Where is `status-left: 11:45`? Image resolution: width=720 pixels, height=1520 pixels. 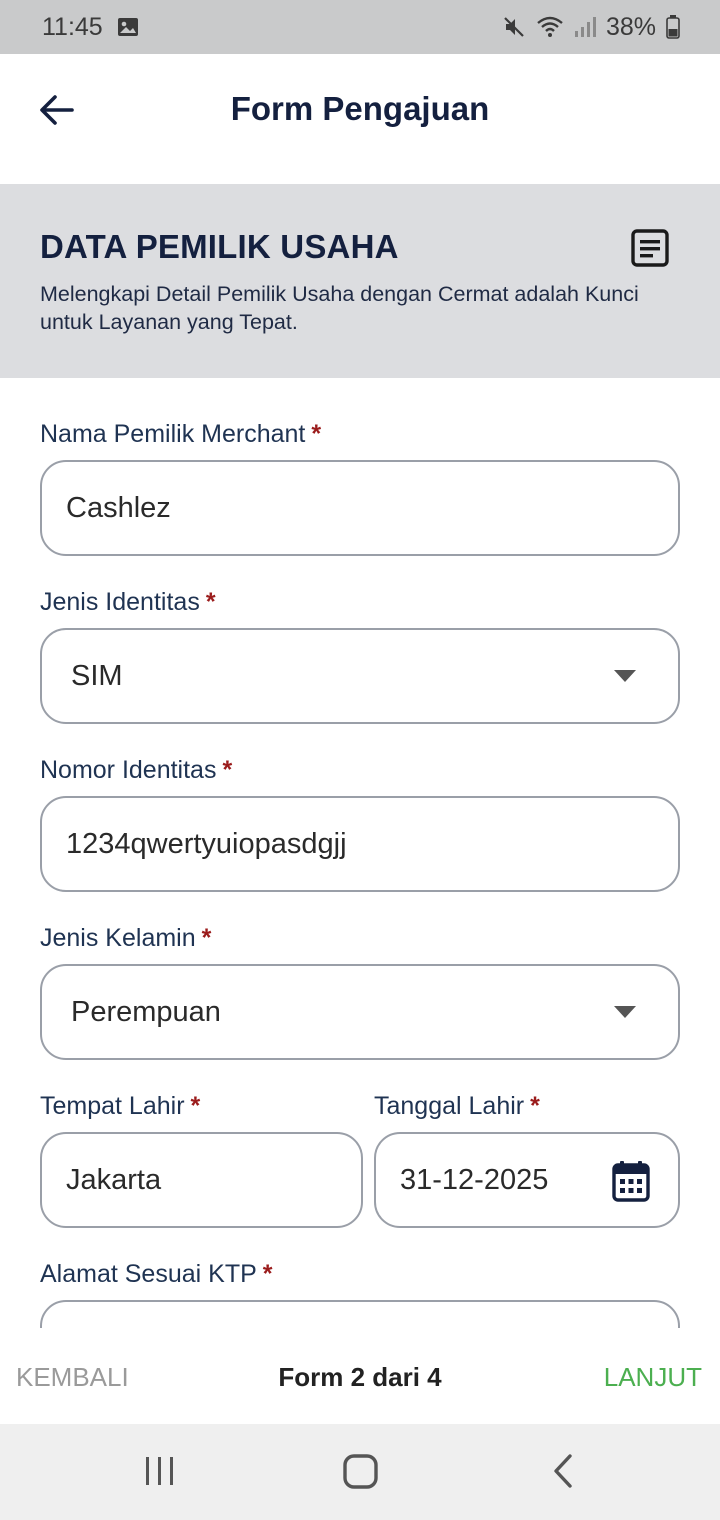 status-left: 11:45 is located at coordinates (90, 27).